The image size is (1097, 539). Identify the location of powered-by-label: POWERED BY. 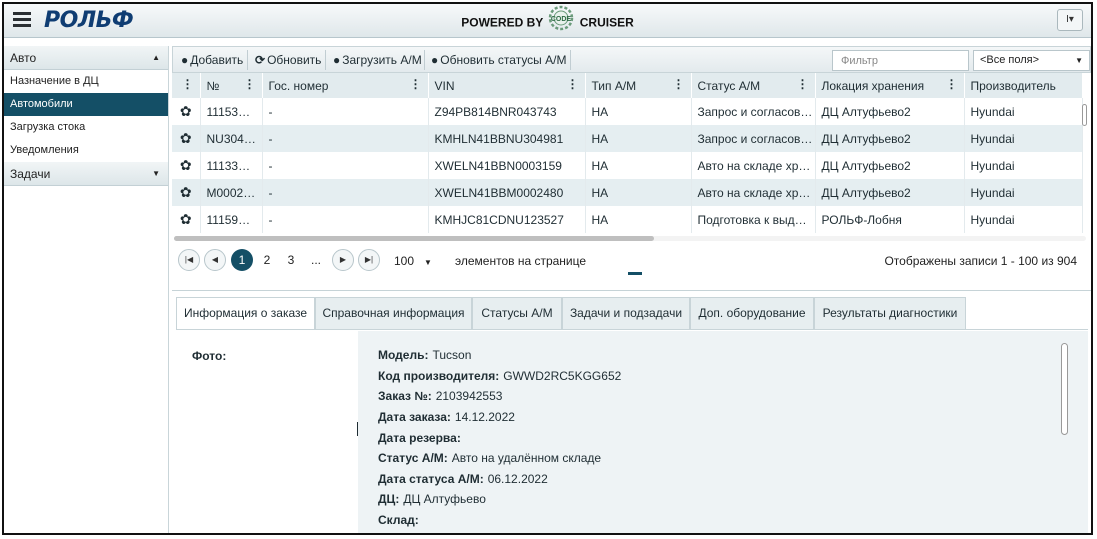
(502, 22).